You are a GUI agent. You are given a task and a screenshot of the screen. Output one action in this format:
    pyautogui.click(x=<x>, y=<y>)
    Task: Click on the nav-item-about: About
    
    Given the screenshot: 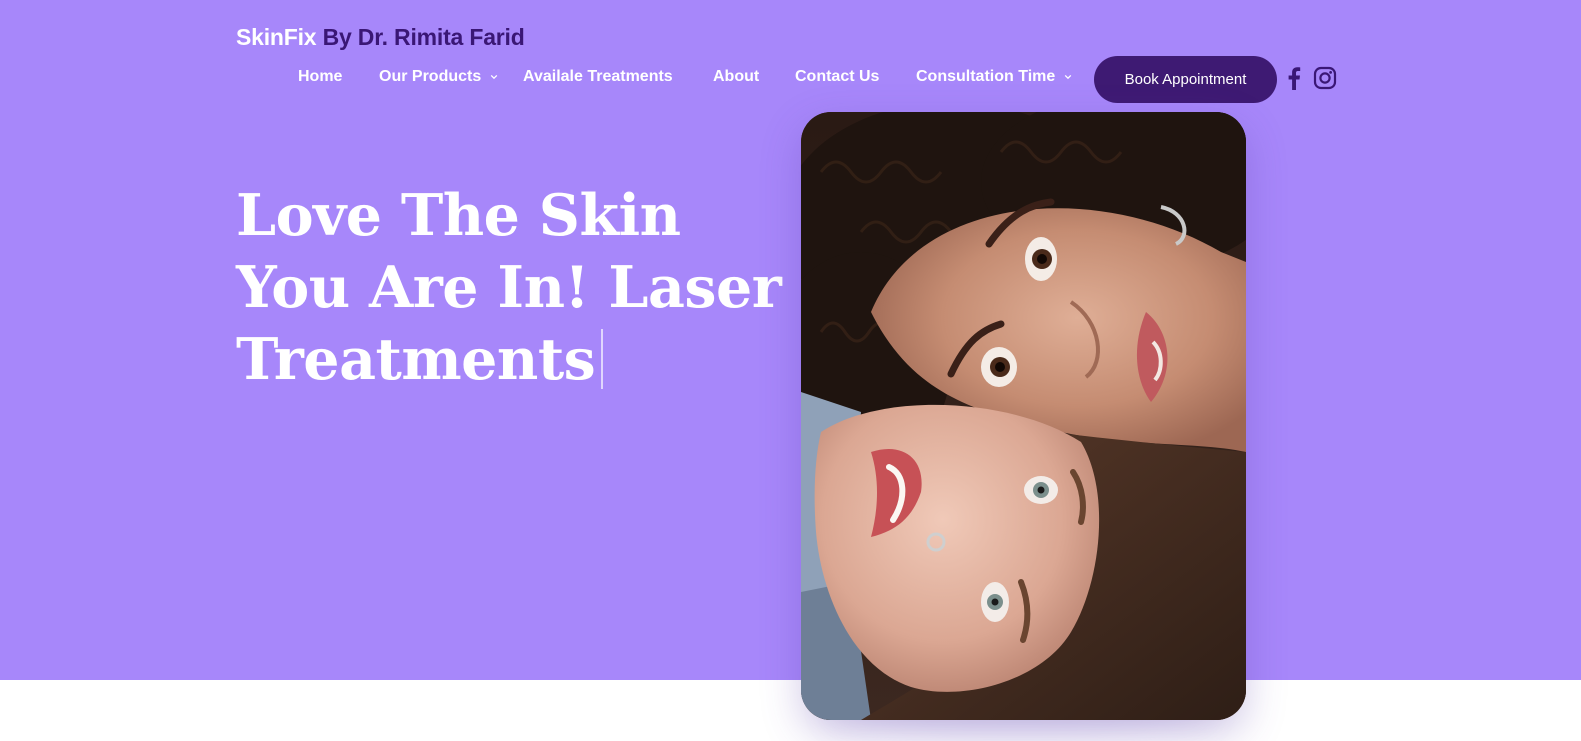 What is the action you would take?
    pyautogui.click(x=736, y=77)
    